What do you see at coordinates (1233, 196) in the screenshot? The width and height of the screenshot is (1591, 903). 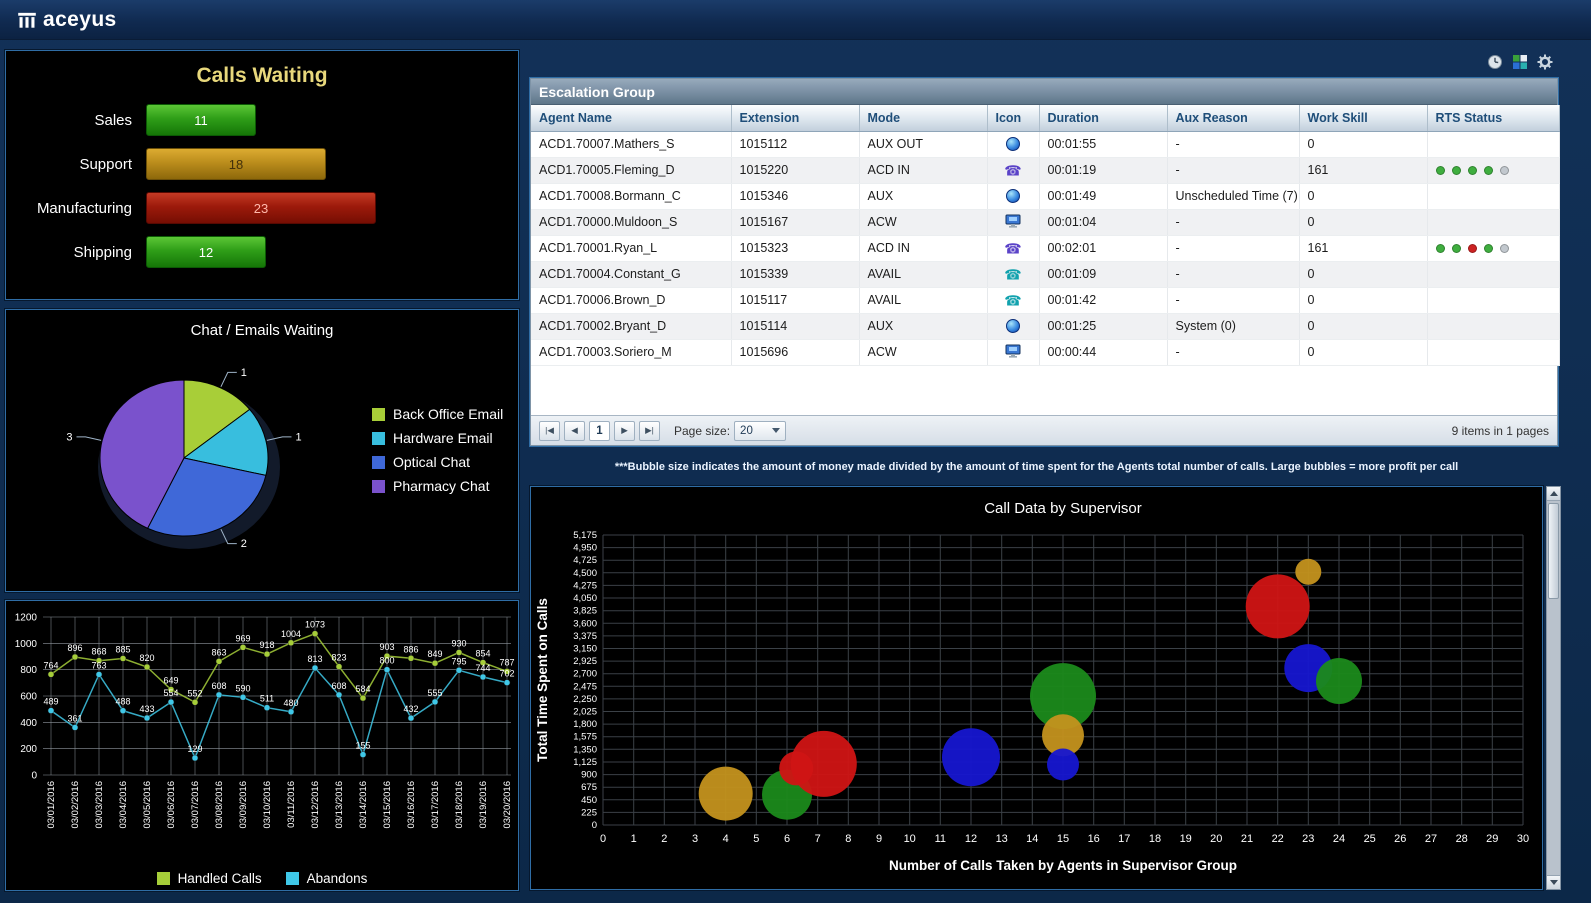 I see `aux-reason-cell: Unscheduled Time (7)` at bounding box center [1233, 196].